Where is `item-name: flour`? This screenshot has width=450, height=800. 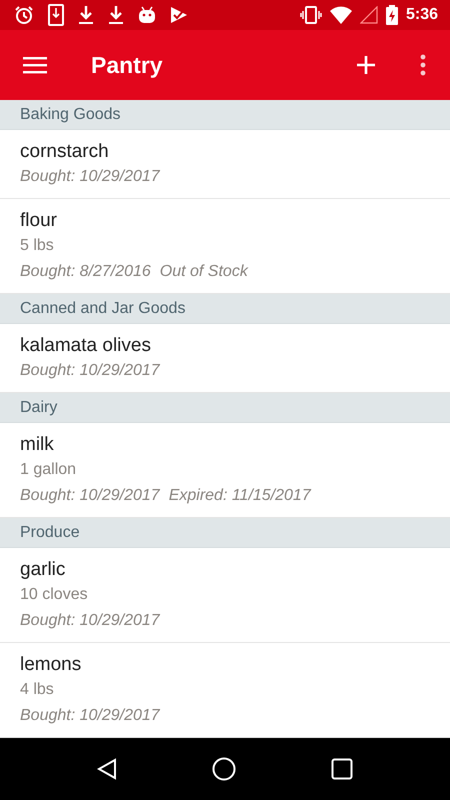 item-name: flour is located at coordinates (39, 221).